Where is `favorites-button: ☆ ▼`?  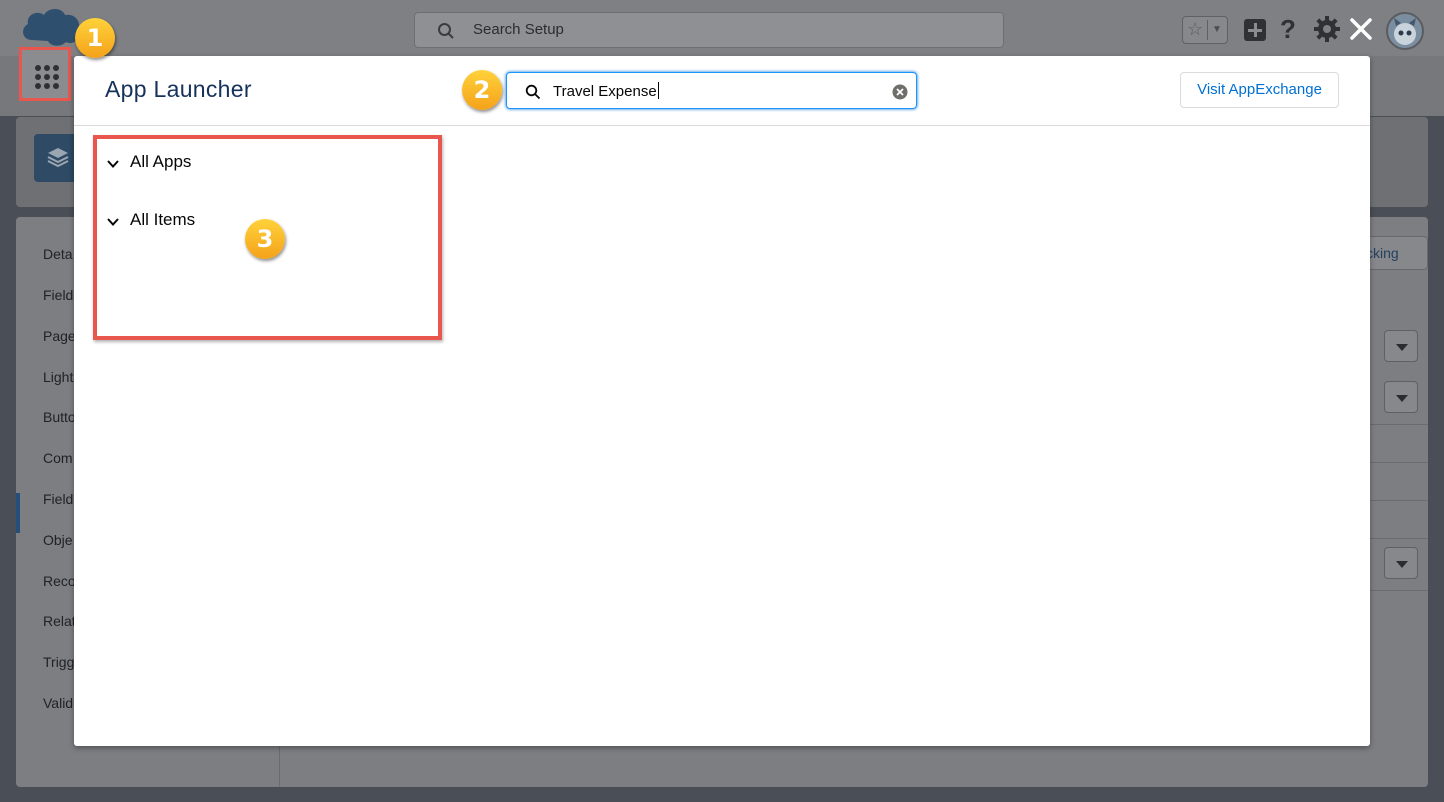
favorites-button: ☆ ▼ is located at coordinates (1205, 30).